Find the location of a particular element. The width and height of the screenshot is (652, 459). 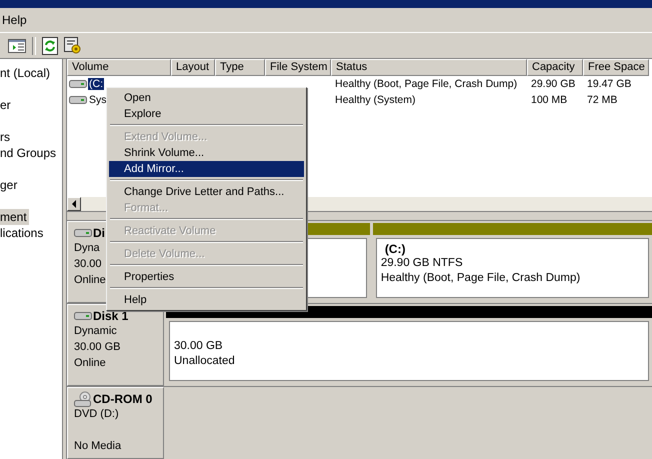

disk-info: DVD (D:) is located at coordinates (96, 414).